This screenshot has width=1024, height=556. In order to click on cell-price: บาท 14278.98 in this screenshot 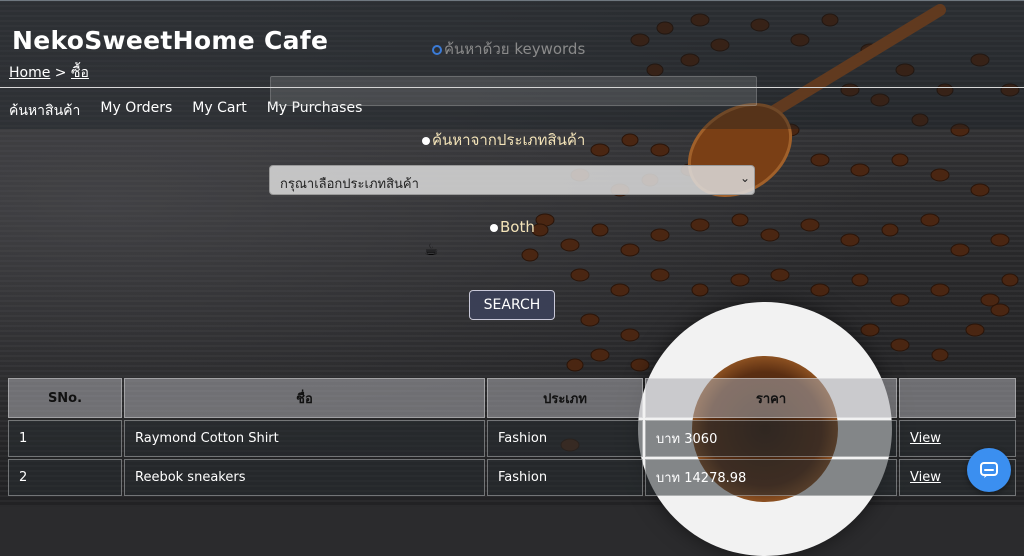, I will do `click(771, 477)`.